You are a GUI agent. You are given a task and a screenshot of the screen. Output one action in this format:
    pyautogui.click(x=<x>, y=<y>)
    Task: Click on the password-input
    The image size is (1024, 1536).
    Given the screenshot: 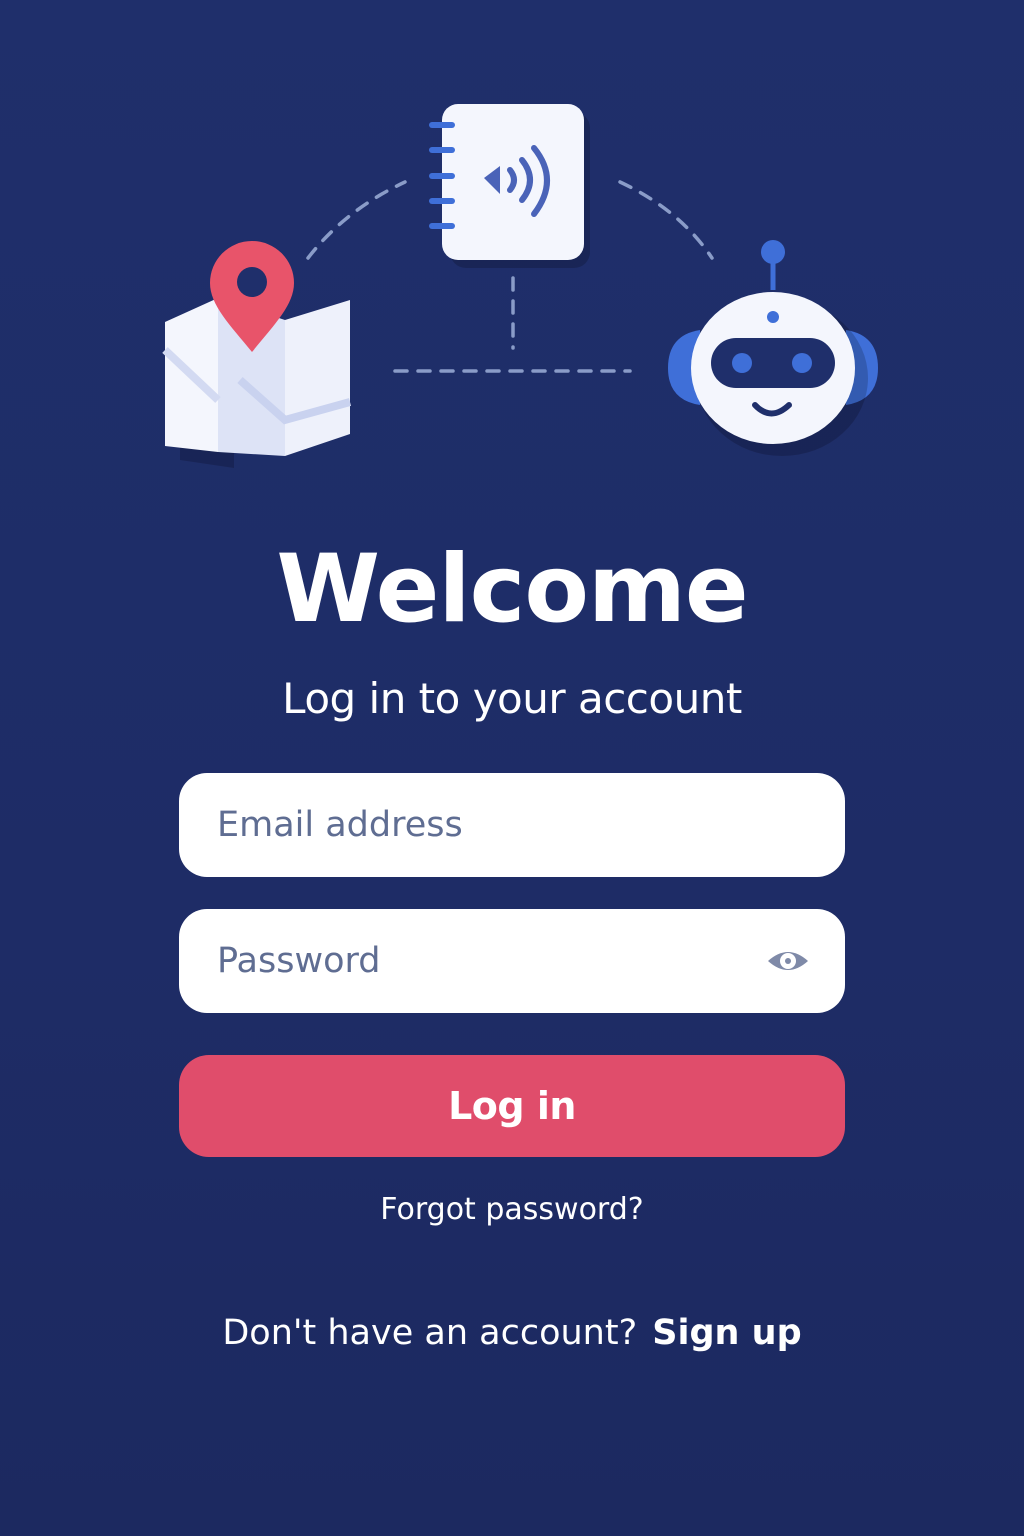 What is the action you would take?
    pyautogui.click(x=487, y=961)
    